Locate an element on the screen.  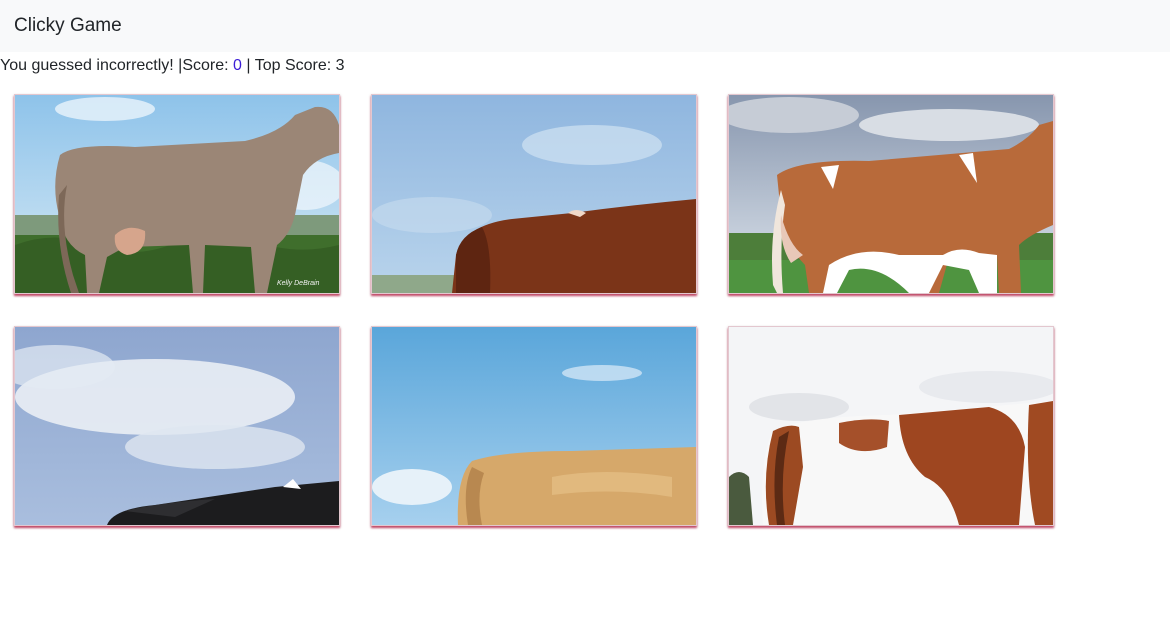
status-message: You guessed incorrectly! |Score: is located at coordinates (117, 65).